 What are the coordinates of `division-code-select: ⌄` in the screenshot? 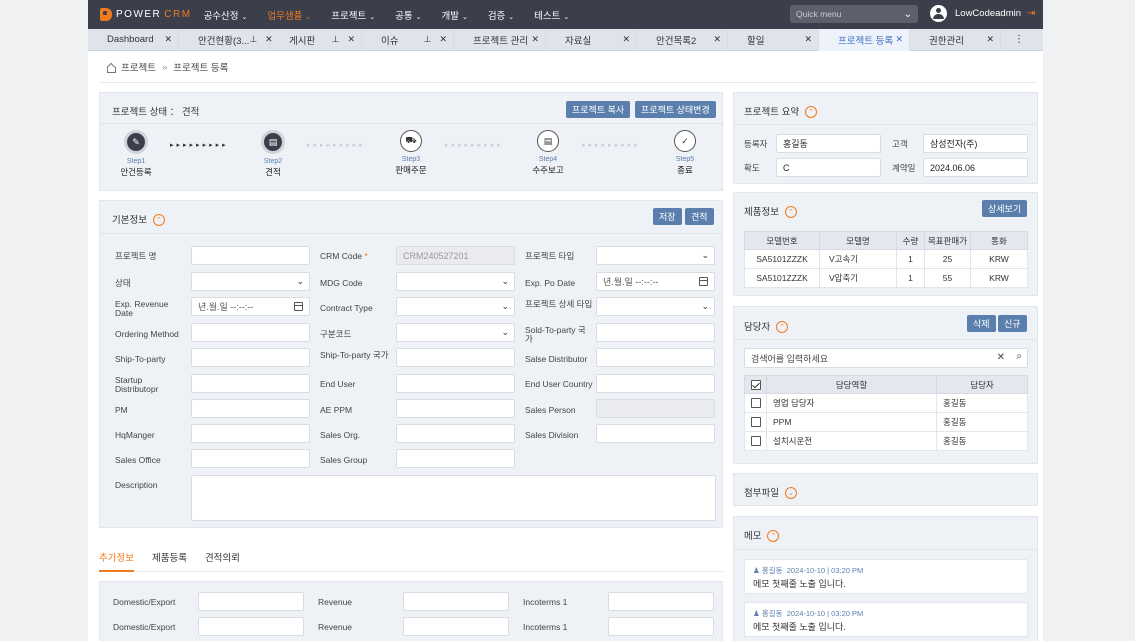 It's located at (455, 332).